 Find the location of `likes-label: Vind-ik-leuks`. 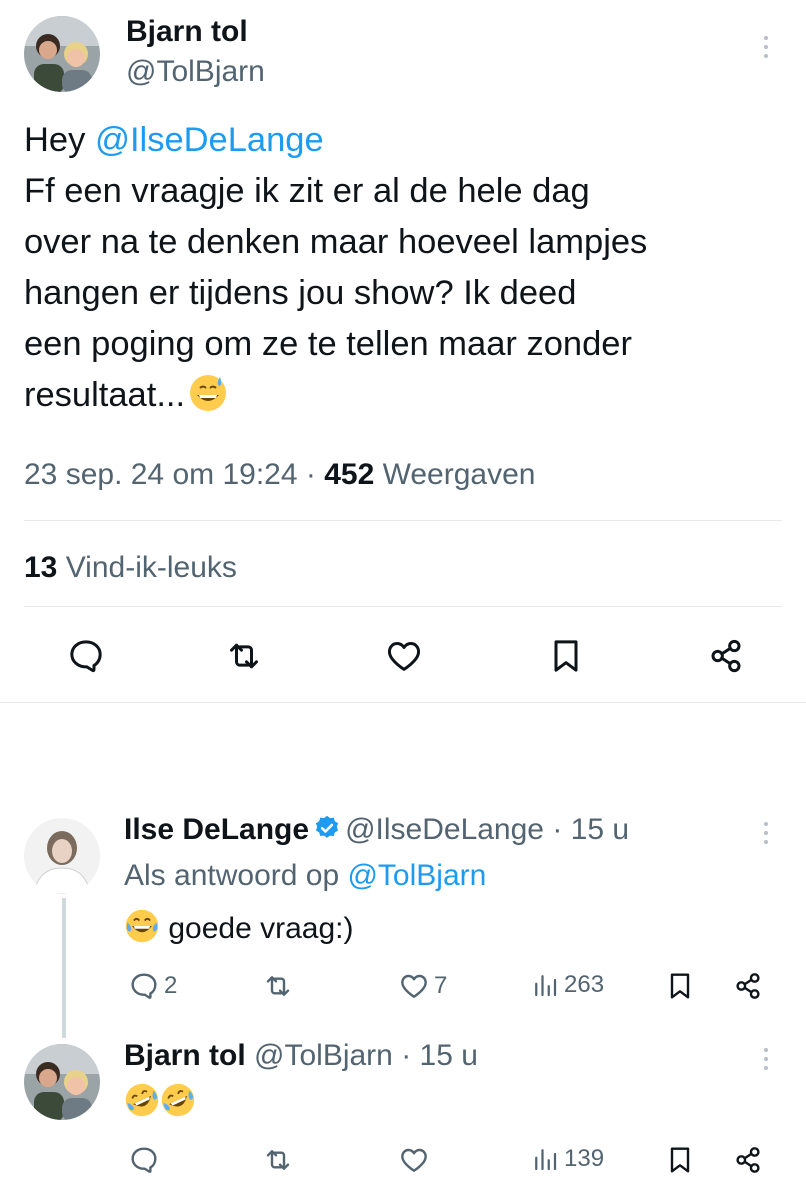

likes-label: Vind-ik-leuks is located at coordinates (147, 567).